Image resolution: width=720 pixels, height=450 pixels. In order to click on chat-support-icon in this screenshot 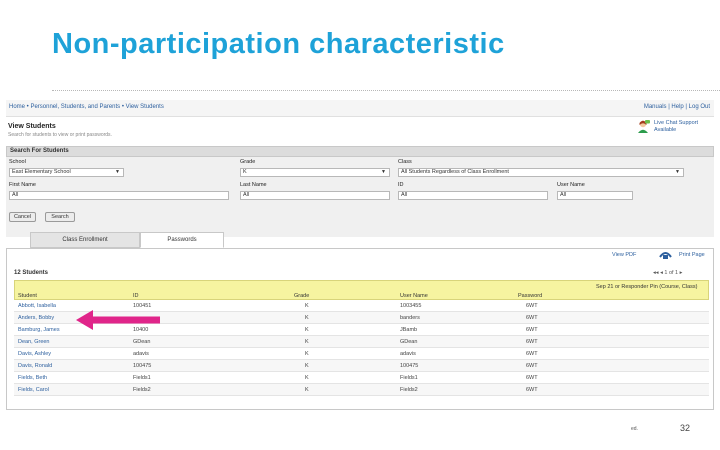, I will do `click(643, 126)`.